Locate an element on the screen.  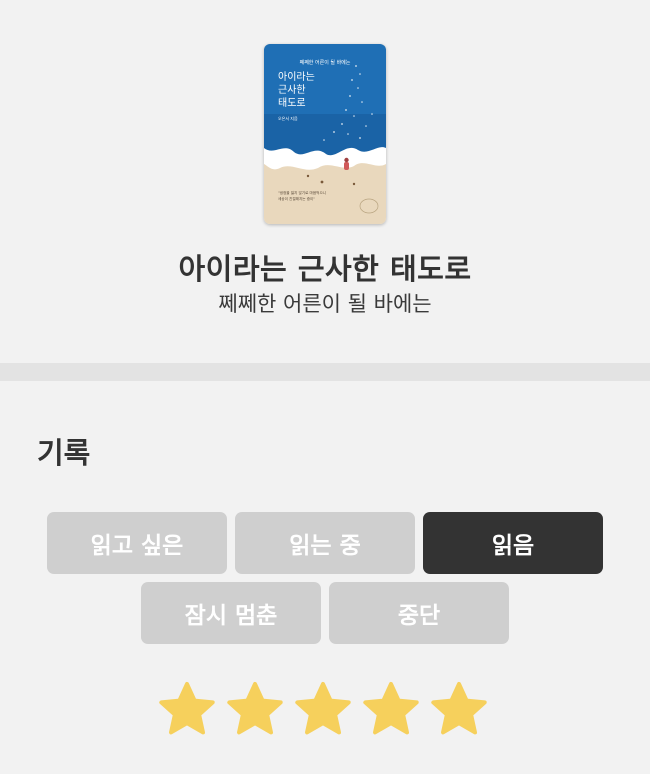
status-button-stopped: 중단 is located at coordinates (419, 613).